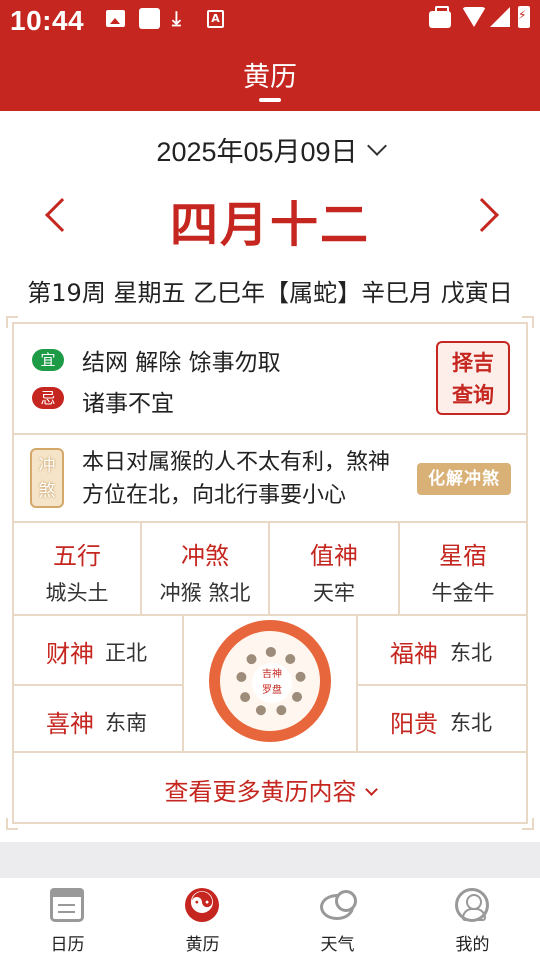 This screenshot has width=540, height=960. What do you see at coordinates (414, 654) in the screenshot?
I see `fushen-label: 福神` at bounding box center [414, 654].